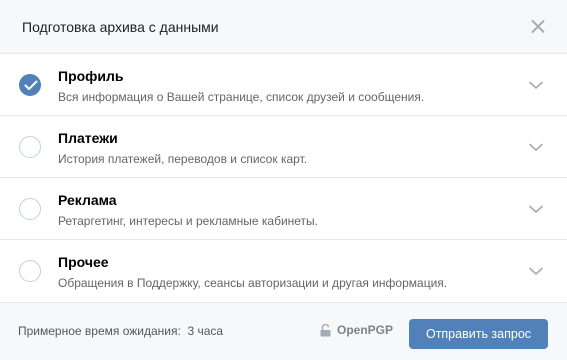 The height and width of the screenshot is (360, 567). What do you see at coordinates (121, 331) in the screenshot?
I see `wait-time-text: Примерное время ожидания: 3 часа` at bounding box center [121, 331].